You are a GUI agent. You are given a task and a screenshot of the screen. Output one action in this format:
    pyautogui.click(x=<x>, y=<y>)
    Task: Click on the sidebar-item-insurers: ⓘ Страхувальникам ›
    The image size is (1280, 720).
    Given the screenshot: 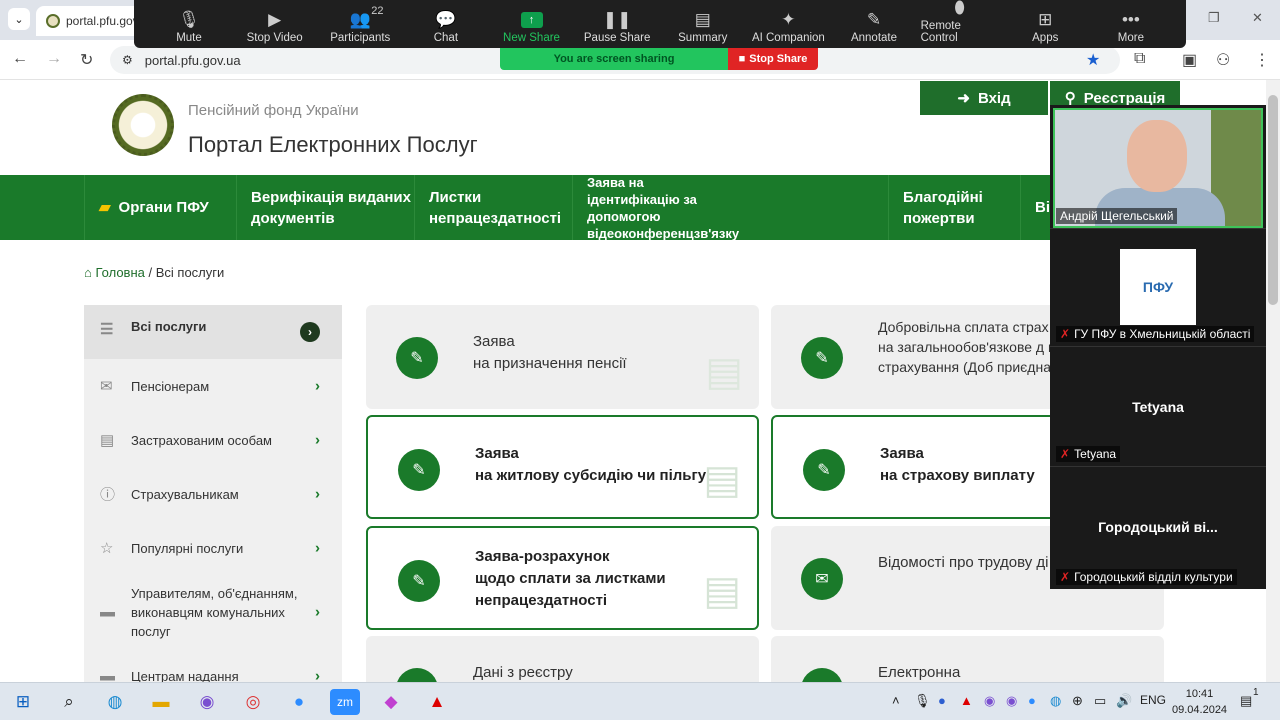 What is the action you would take?
    pyautogui.click(x=213, y=494)
    